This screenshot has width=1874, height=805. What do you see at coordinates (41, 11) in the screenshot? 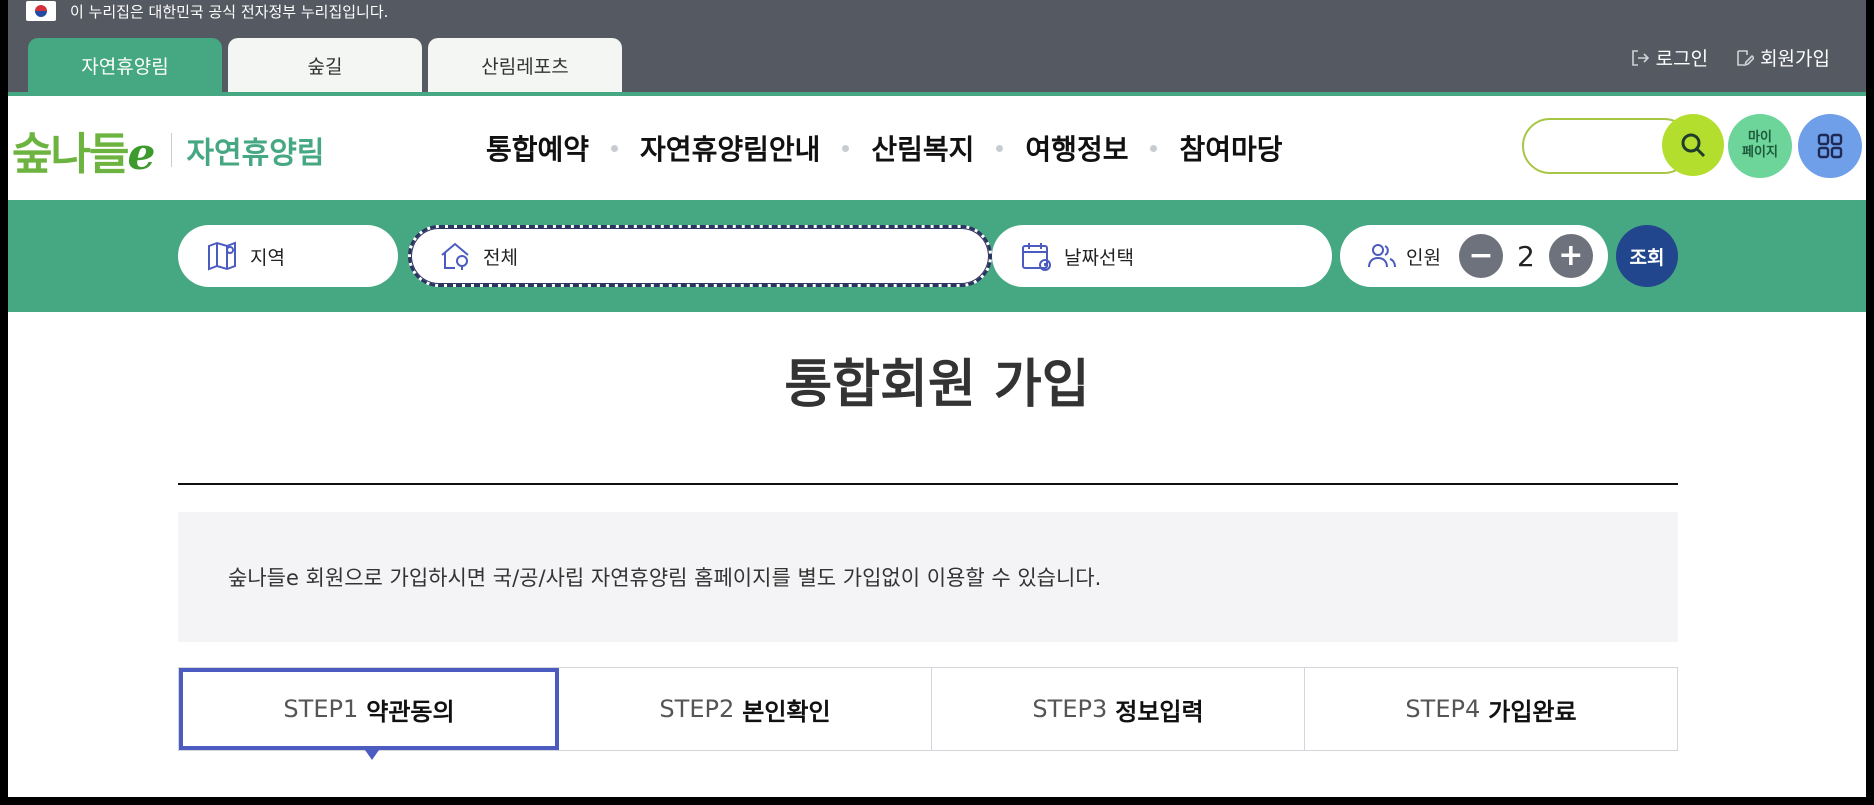
I see `korean-flag-icon` at bounding box center [41, 11].